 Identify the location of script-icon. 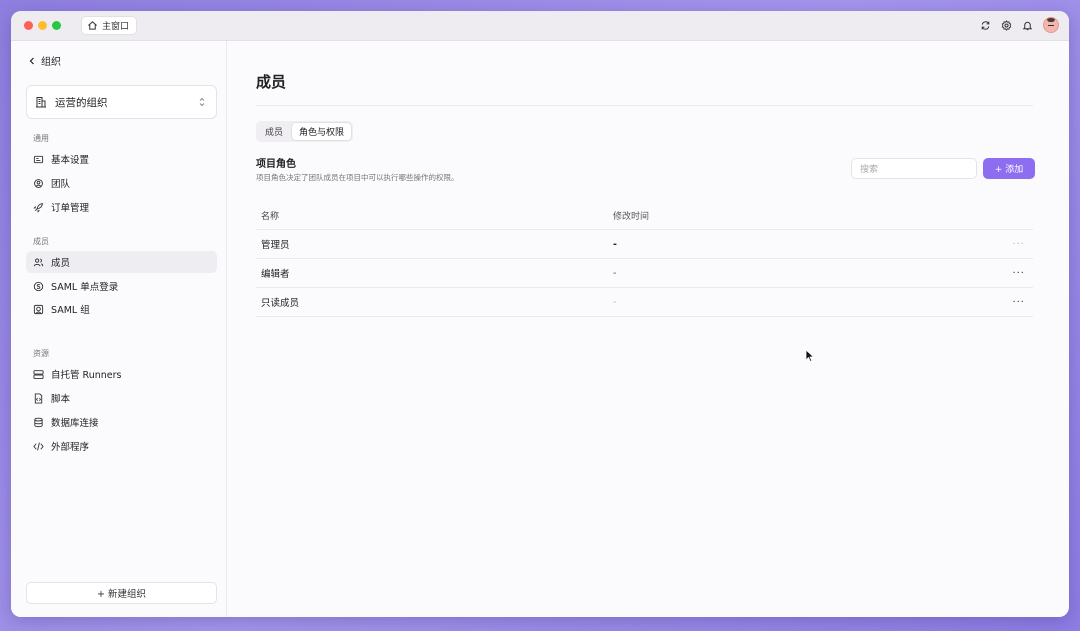
(38, 398).